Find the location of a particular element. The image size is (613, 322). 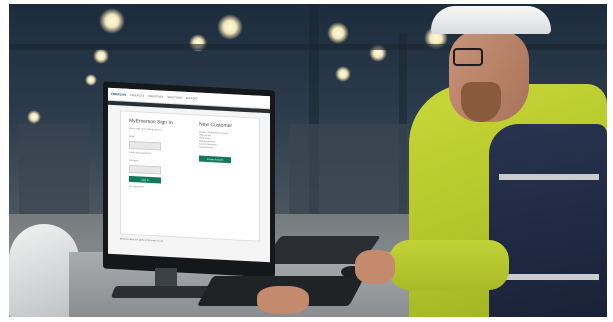

sign-in-button: Sign In is located at coordinates (145, 179).